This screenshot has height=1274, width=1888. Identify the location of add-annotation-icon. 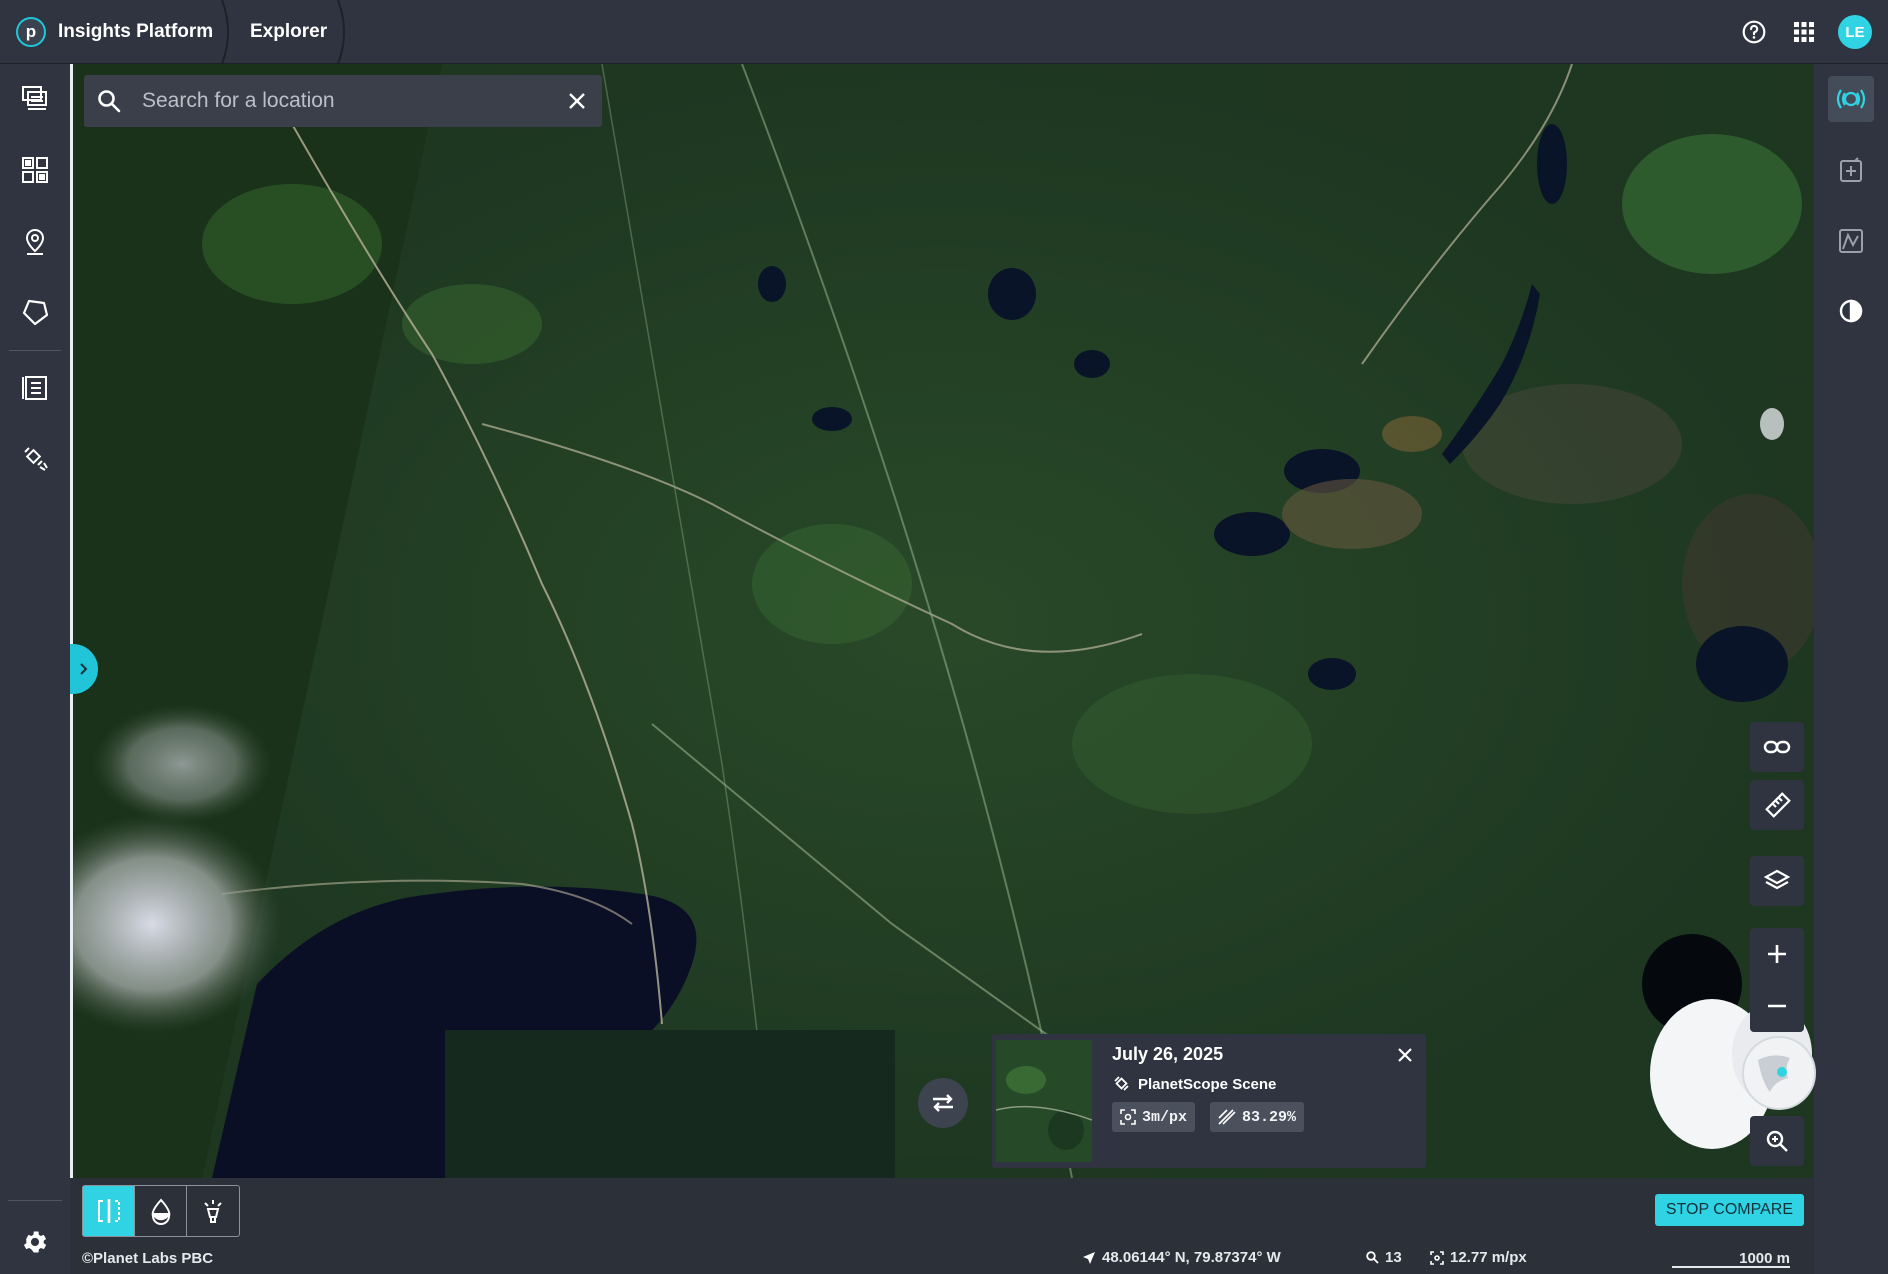
(1851, 171).